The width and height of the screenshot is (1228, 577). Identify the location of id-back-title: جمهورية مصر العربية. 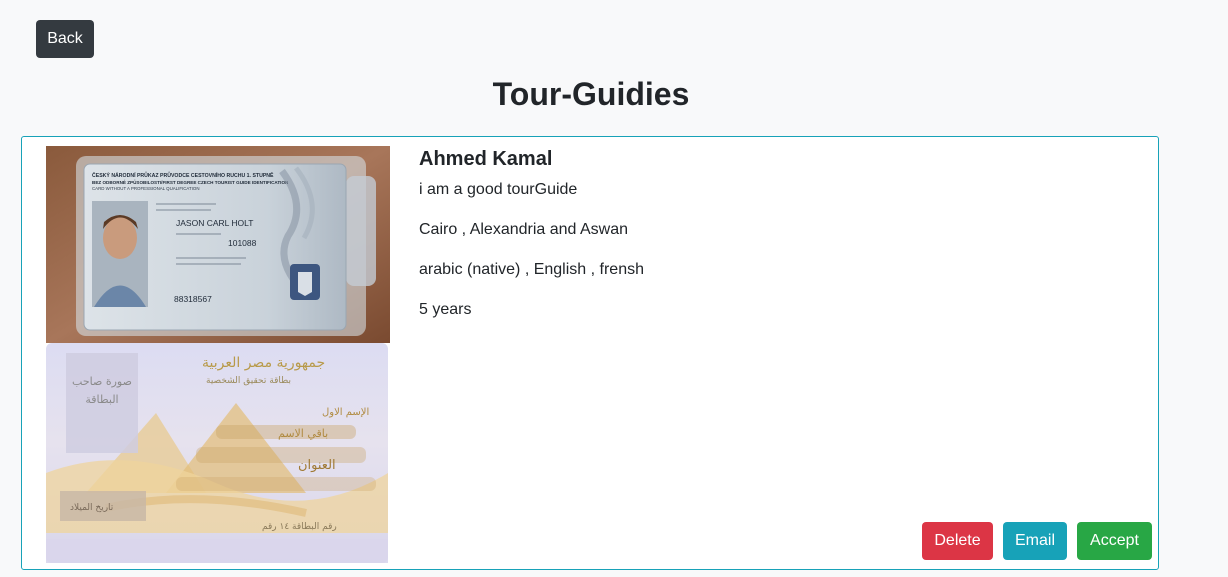
(263, 363).